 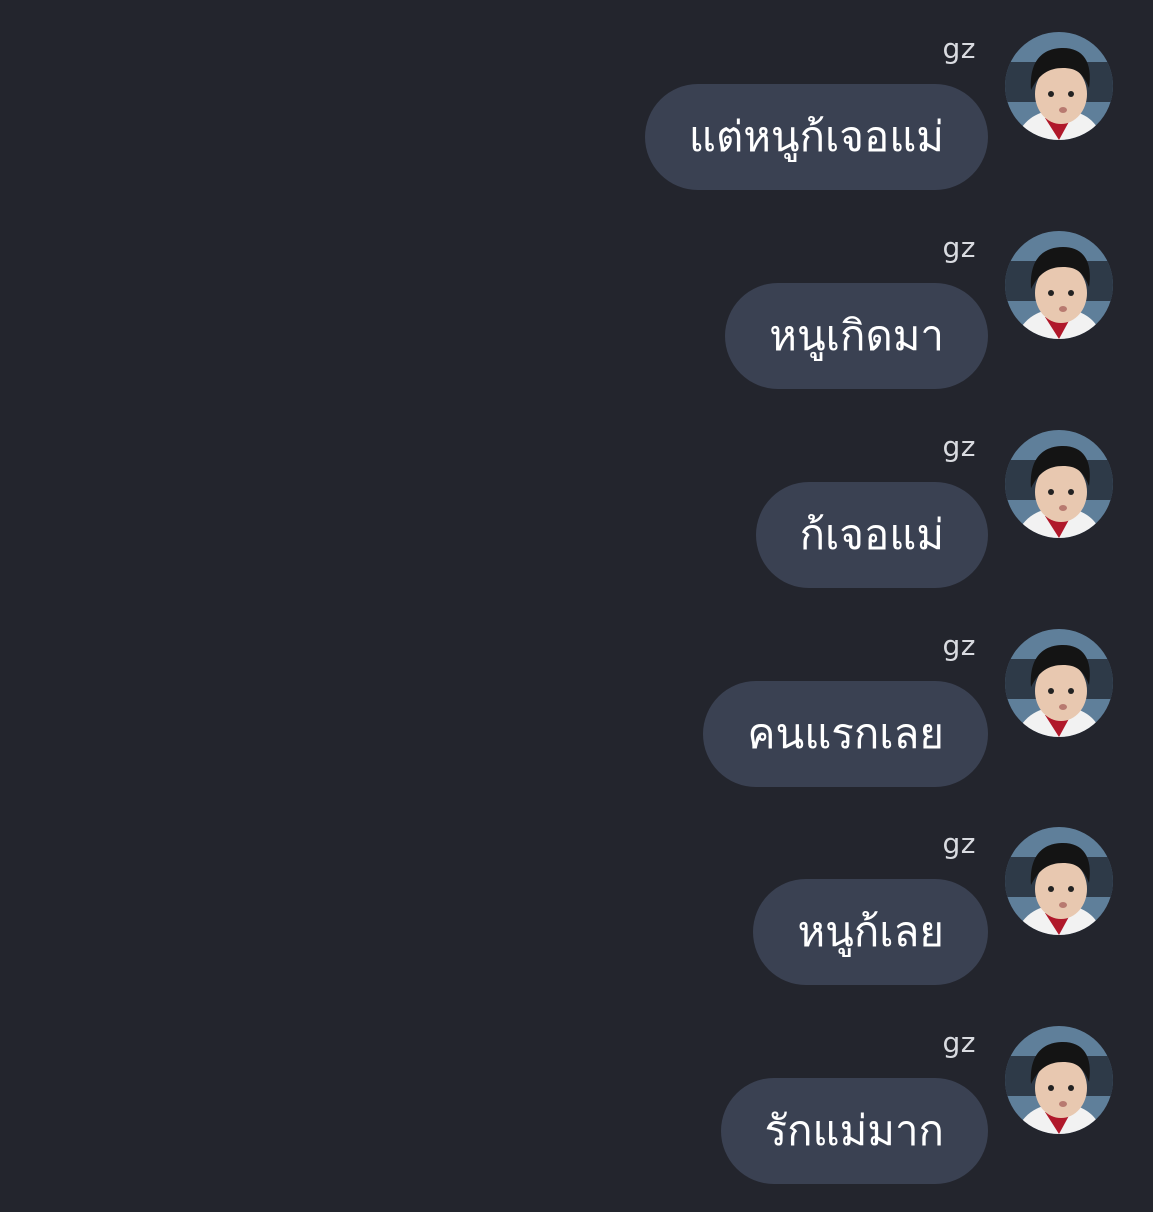 I want to click on message-bubble: คนแรกเลย, so click(x=845, y=734).